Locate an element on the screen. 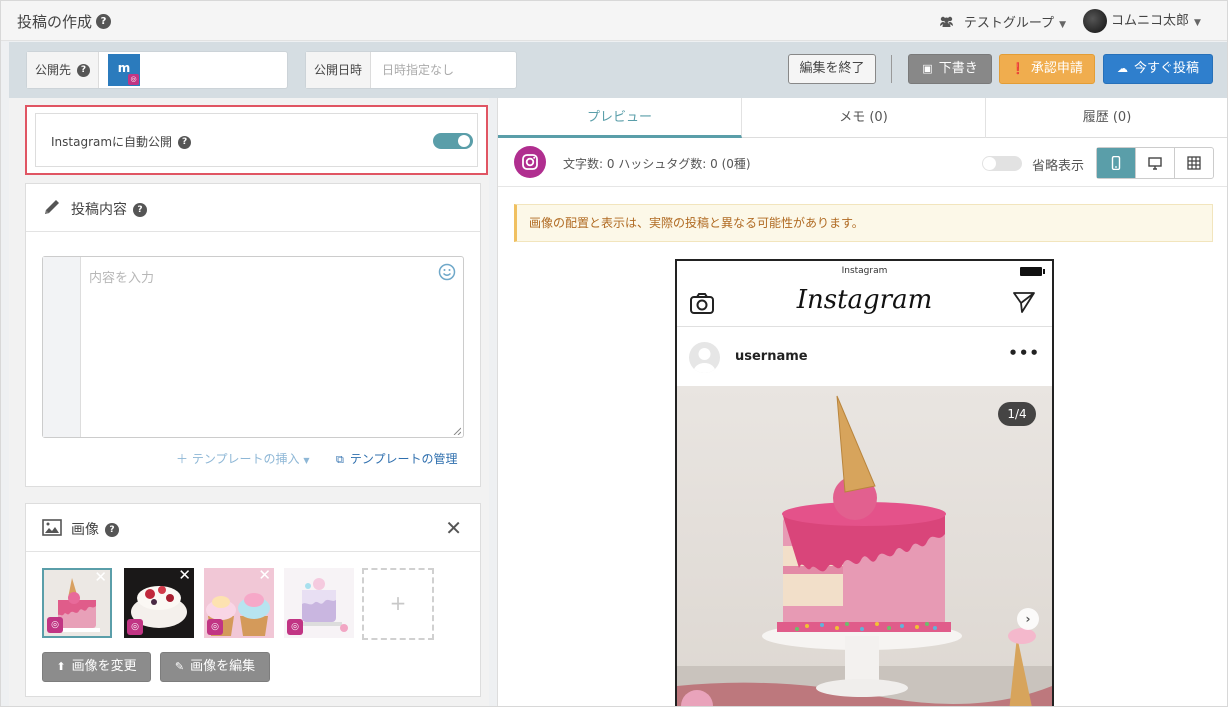  tab-memo: メモ (0) is located at coordinates (864, 118).